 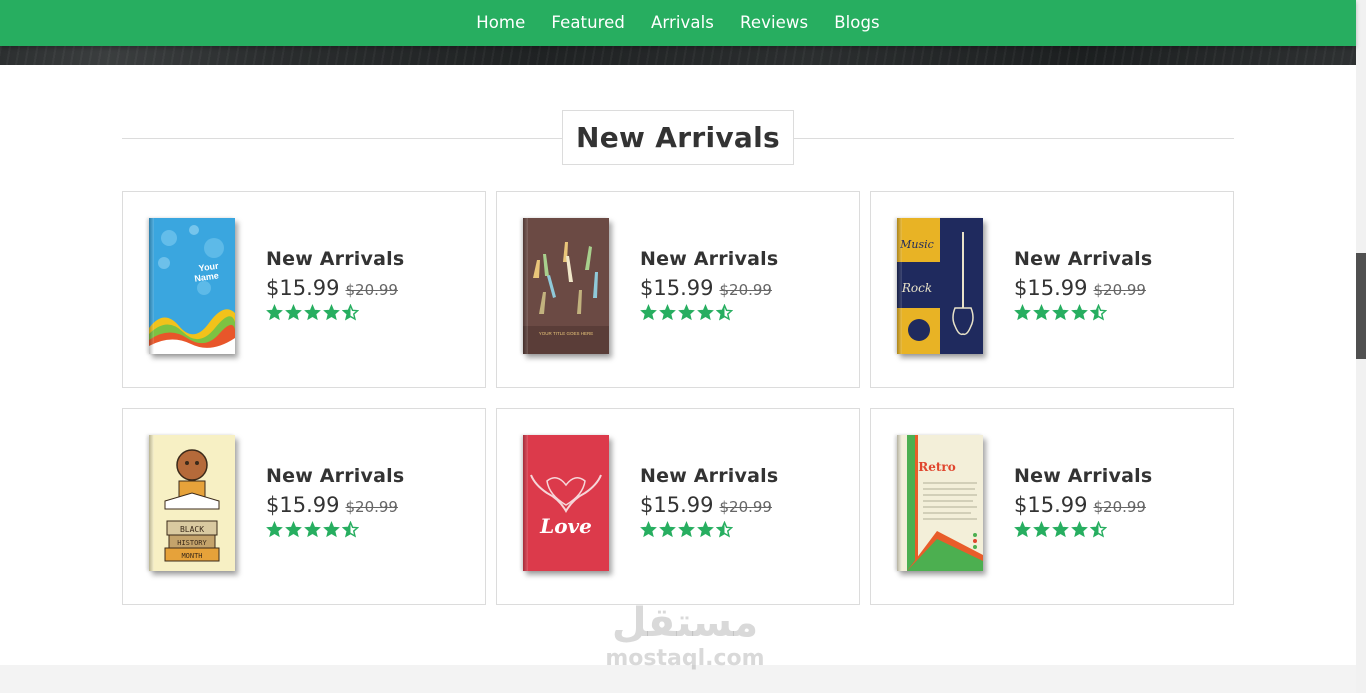 What do you see at coordinates (916, 288) in the screenshot?
I see `svg-text: Rock` at bounding box center [916, 288].